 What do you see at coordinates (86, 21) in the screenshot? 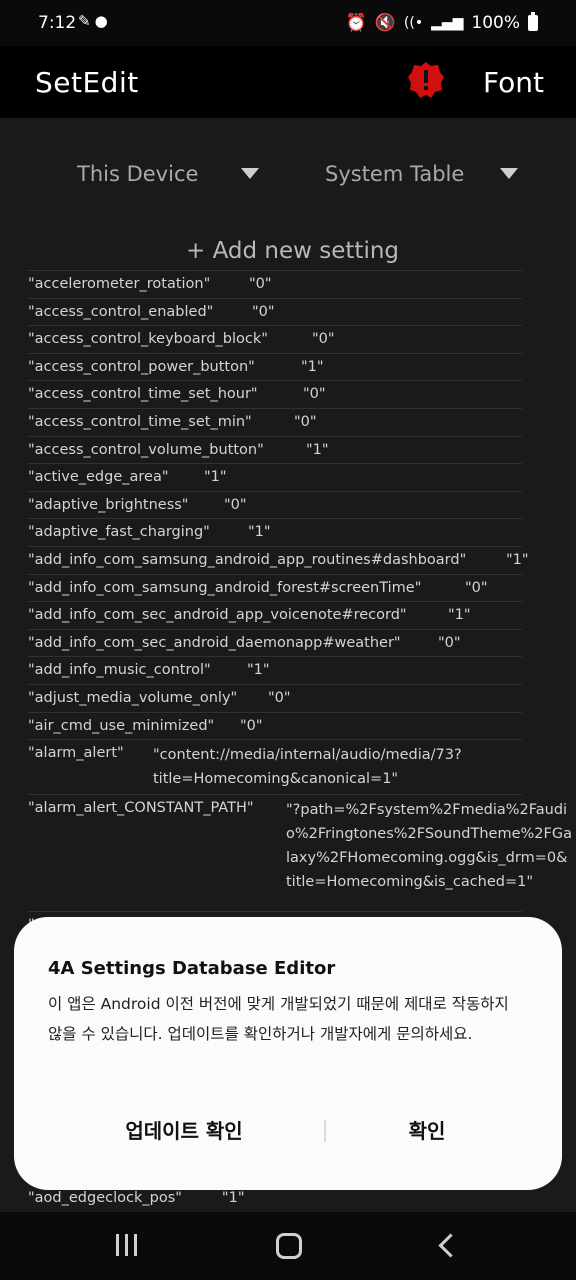
I see `wand-notification-icon: ✎` at bounding box center [86, 21].